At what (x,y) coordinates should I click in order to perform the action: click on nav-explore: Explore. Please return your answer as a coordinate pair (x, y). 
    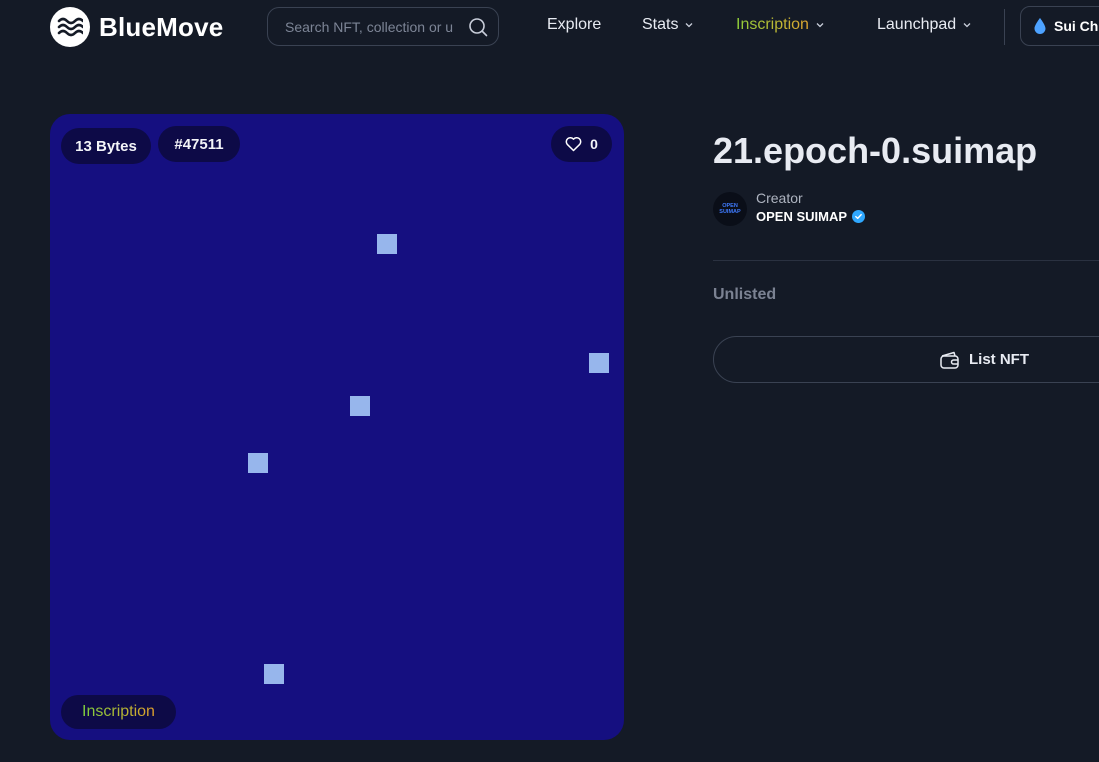
    Looking at the image, I should click on (574, 25).